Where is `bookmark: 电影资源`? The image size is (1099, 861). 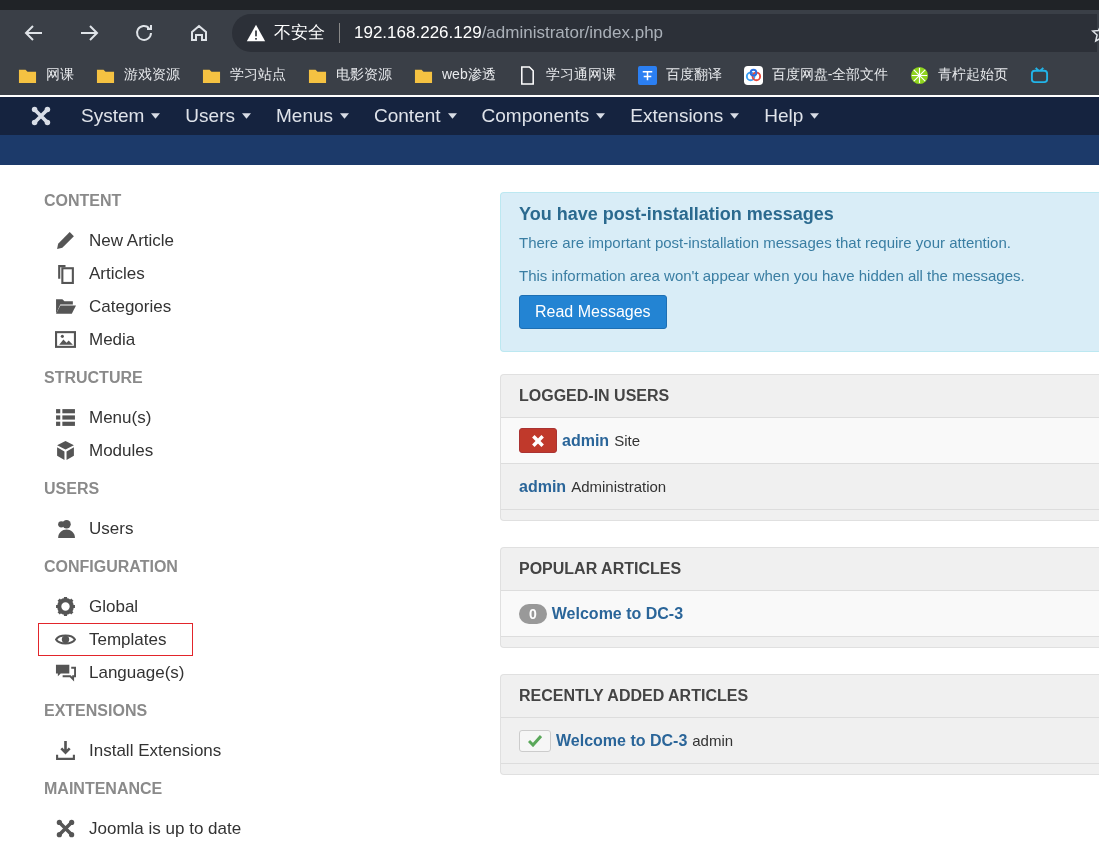
bookmark: 电影资源 is located at coordinates (350, 75).